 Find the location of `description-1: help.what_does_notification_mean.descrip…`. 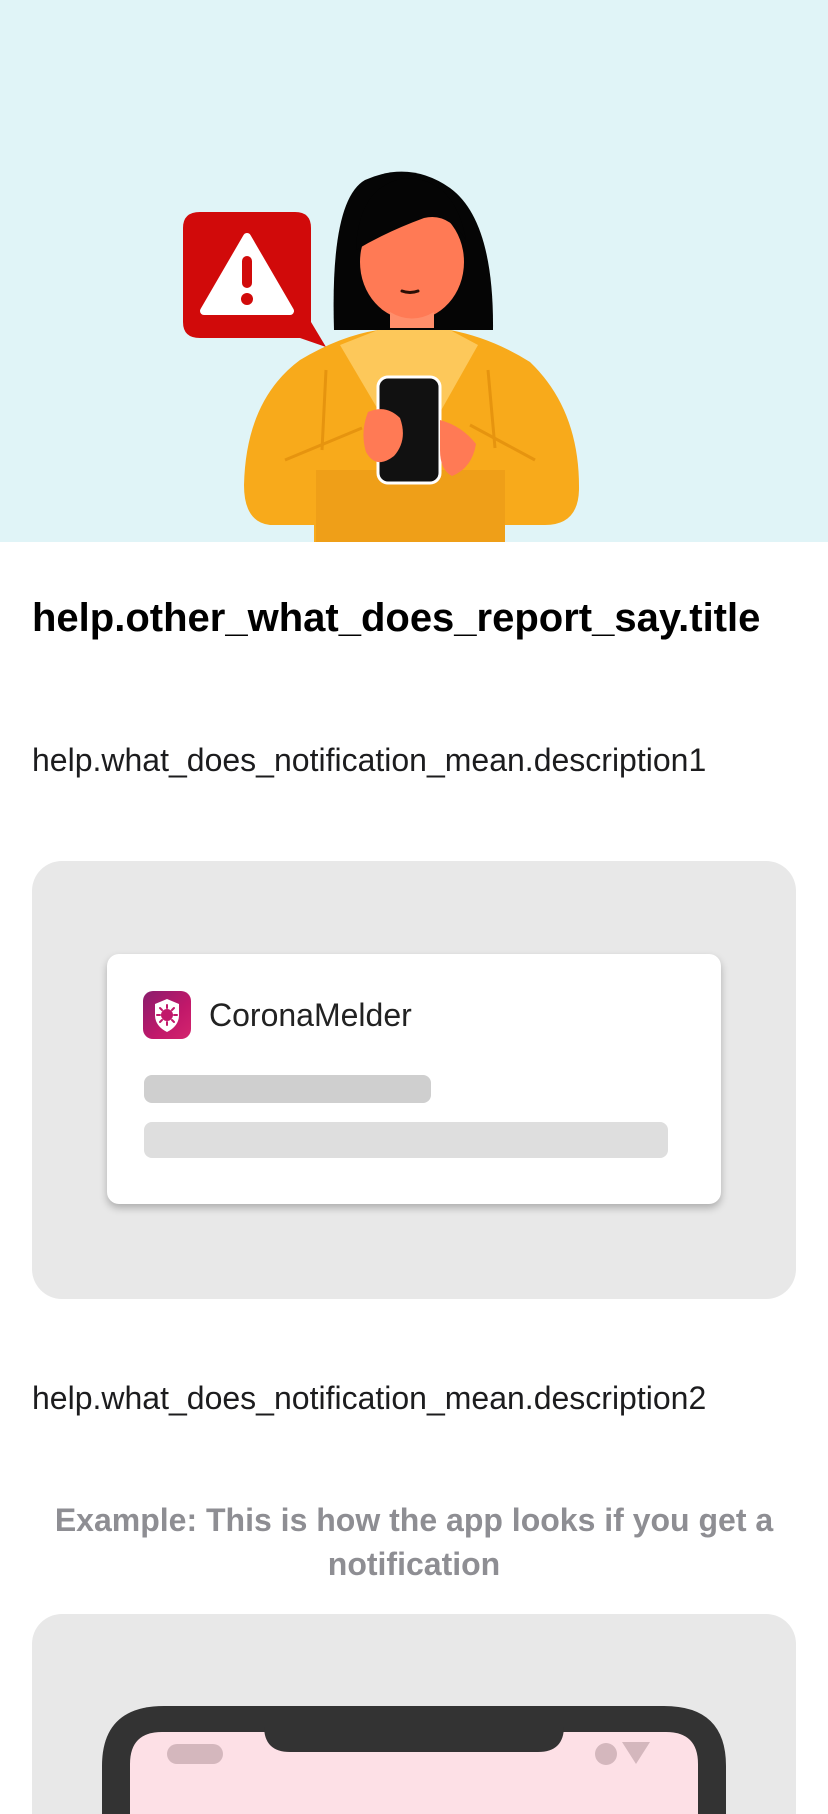

description-1: help.what_does_notification_mean.descrip… is located at coordinates (369, 760).